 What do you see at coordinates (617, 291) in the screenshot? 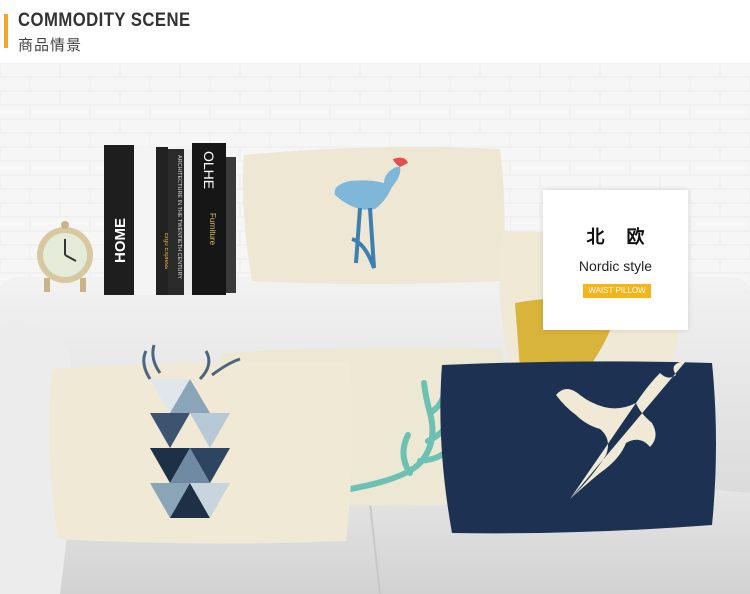
I see `product-tag: WAIST PILLOW` at bounding box center [617, 291].